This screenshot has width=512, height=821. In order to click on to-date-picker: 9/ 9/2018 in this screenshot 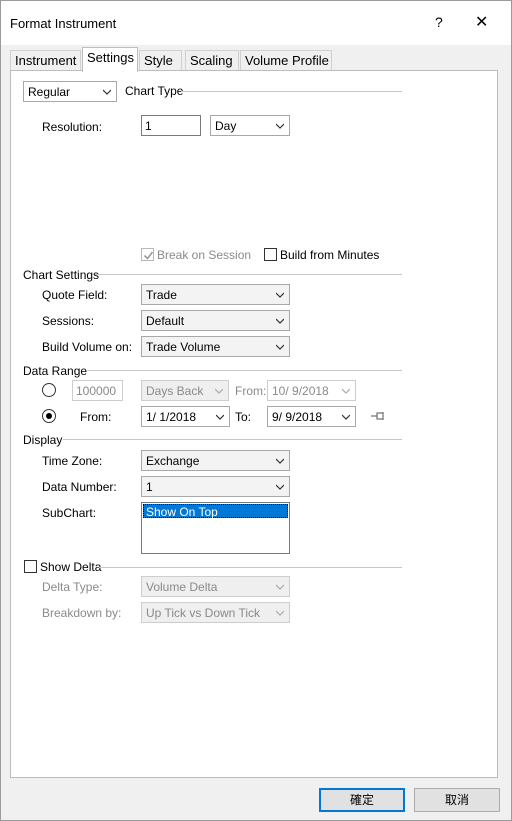, I will do `click(311, 416)`.